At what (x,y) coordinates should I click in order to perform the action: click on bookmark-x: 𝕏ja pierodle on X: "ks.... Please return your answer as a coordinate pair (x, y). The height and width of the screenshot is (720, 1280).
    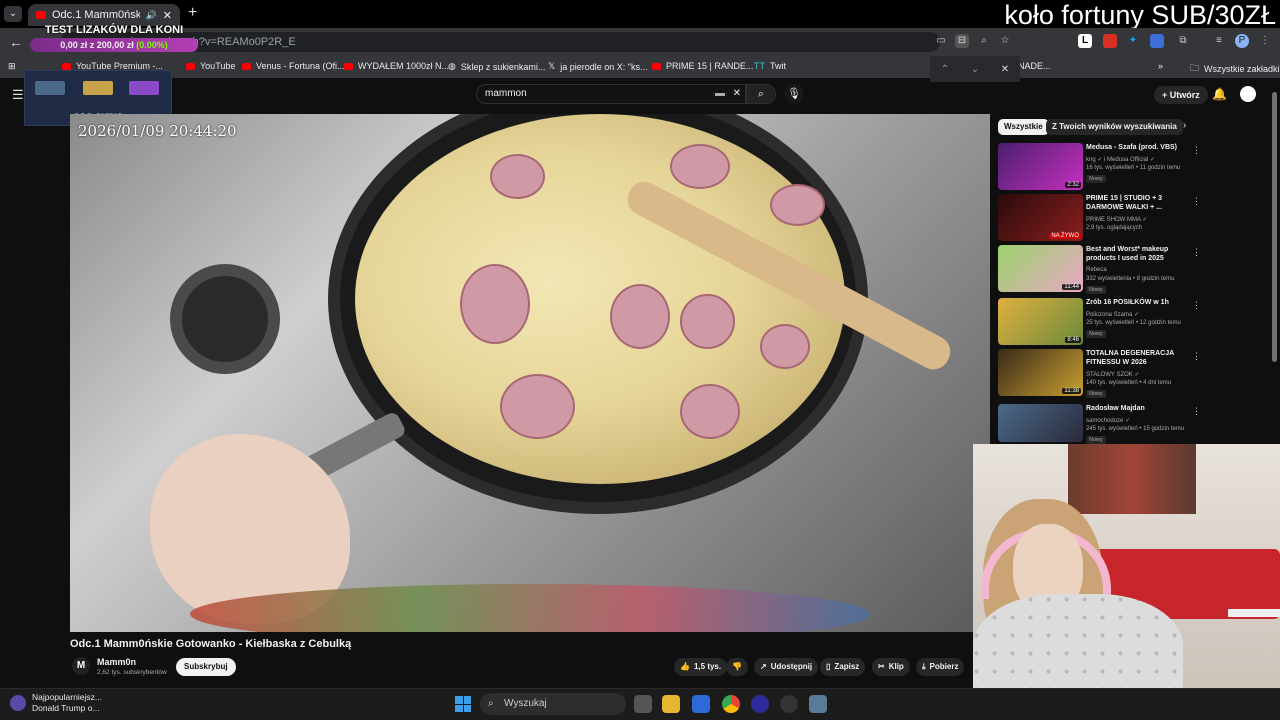
    Looking at the image, I should click on (598, 66).